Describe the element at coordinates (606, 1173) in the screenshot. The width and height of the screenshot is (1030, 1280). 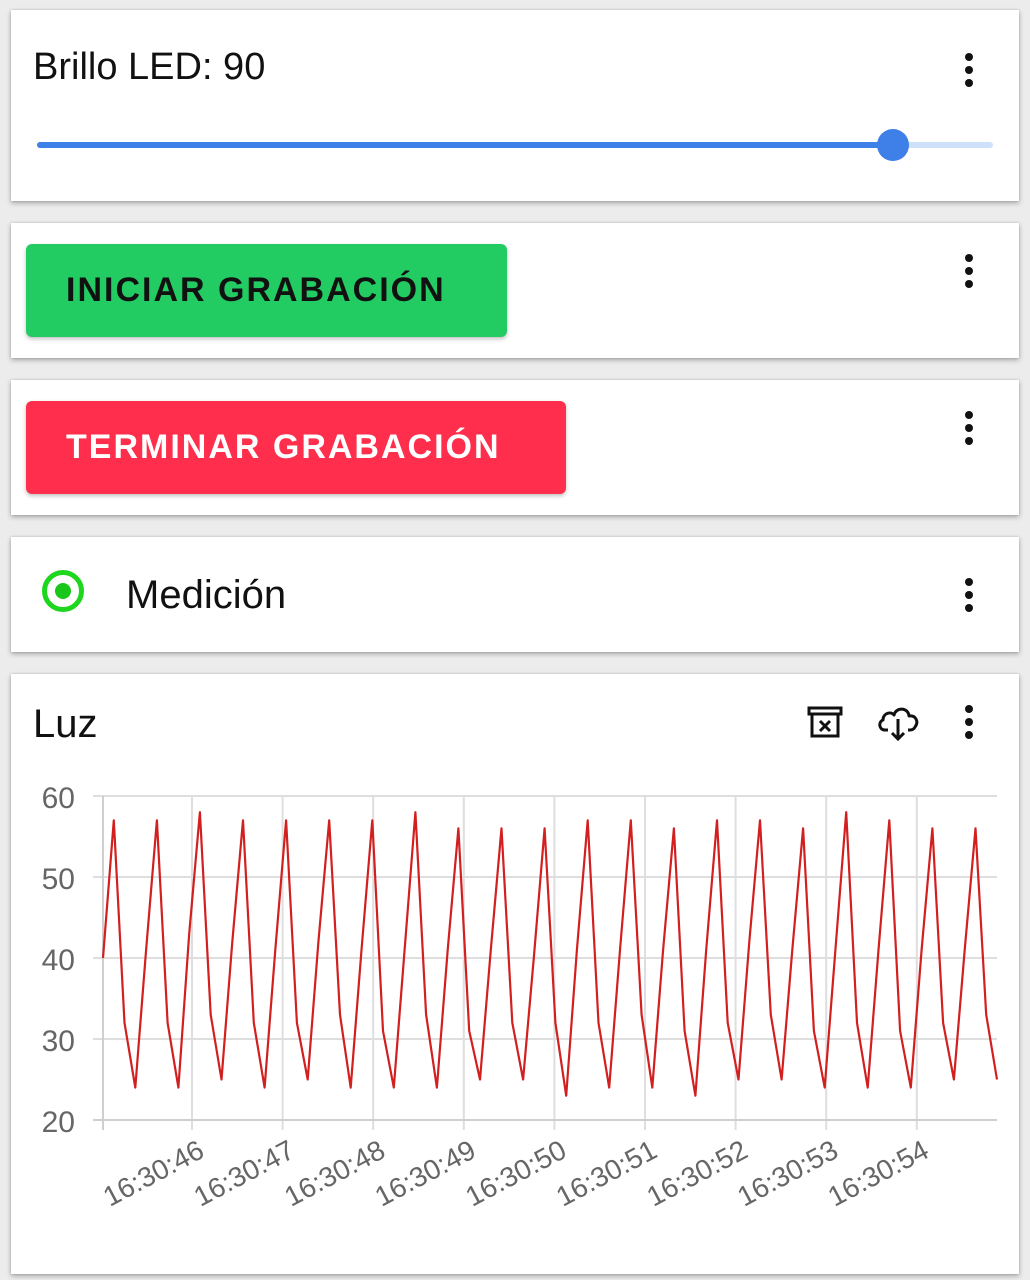
I see `x-tick-label: 16:30:51` at that location.